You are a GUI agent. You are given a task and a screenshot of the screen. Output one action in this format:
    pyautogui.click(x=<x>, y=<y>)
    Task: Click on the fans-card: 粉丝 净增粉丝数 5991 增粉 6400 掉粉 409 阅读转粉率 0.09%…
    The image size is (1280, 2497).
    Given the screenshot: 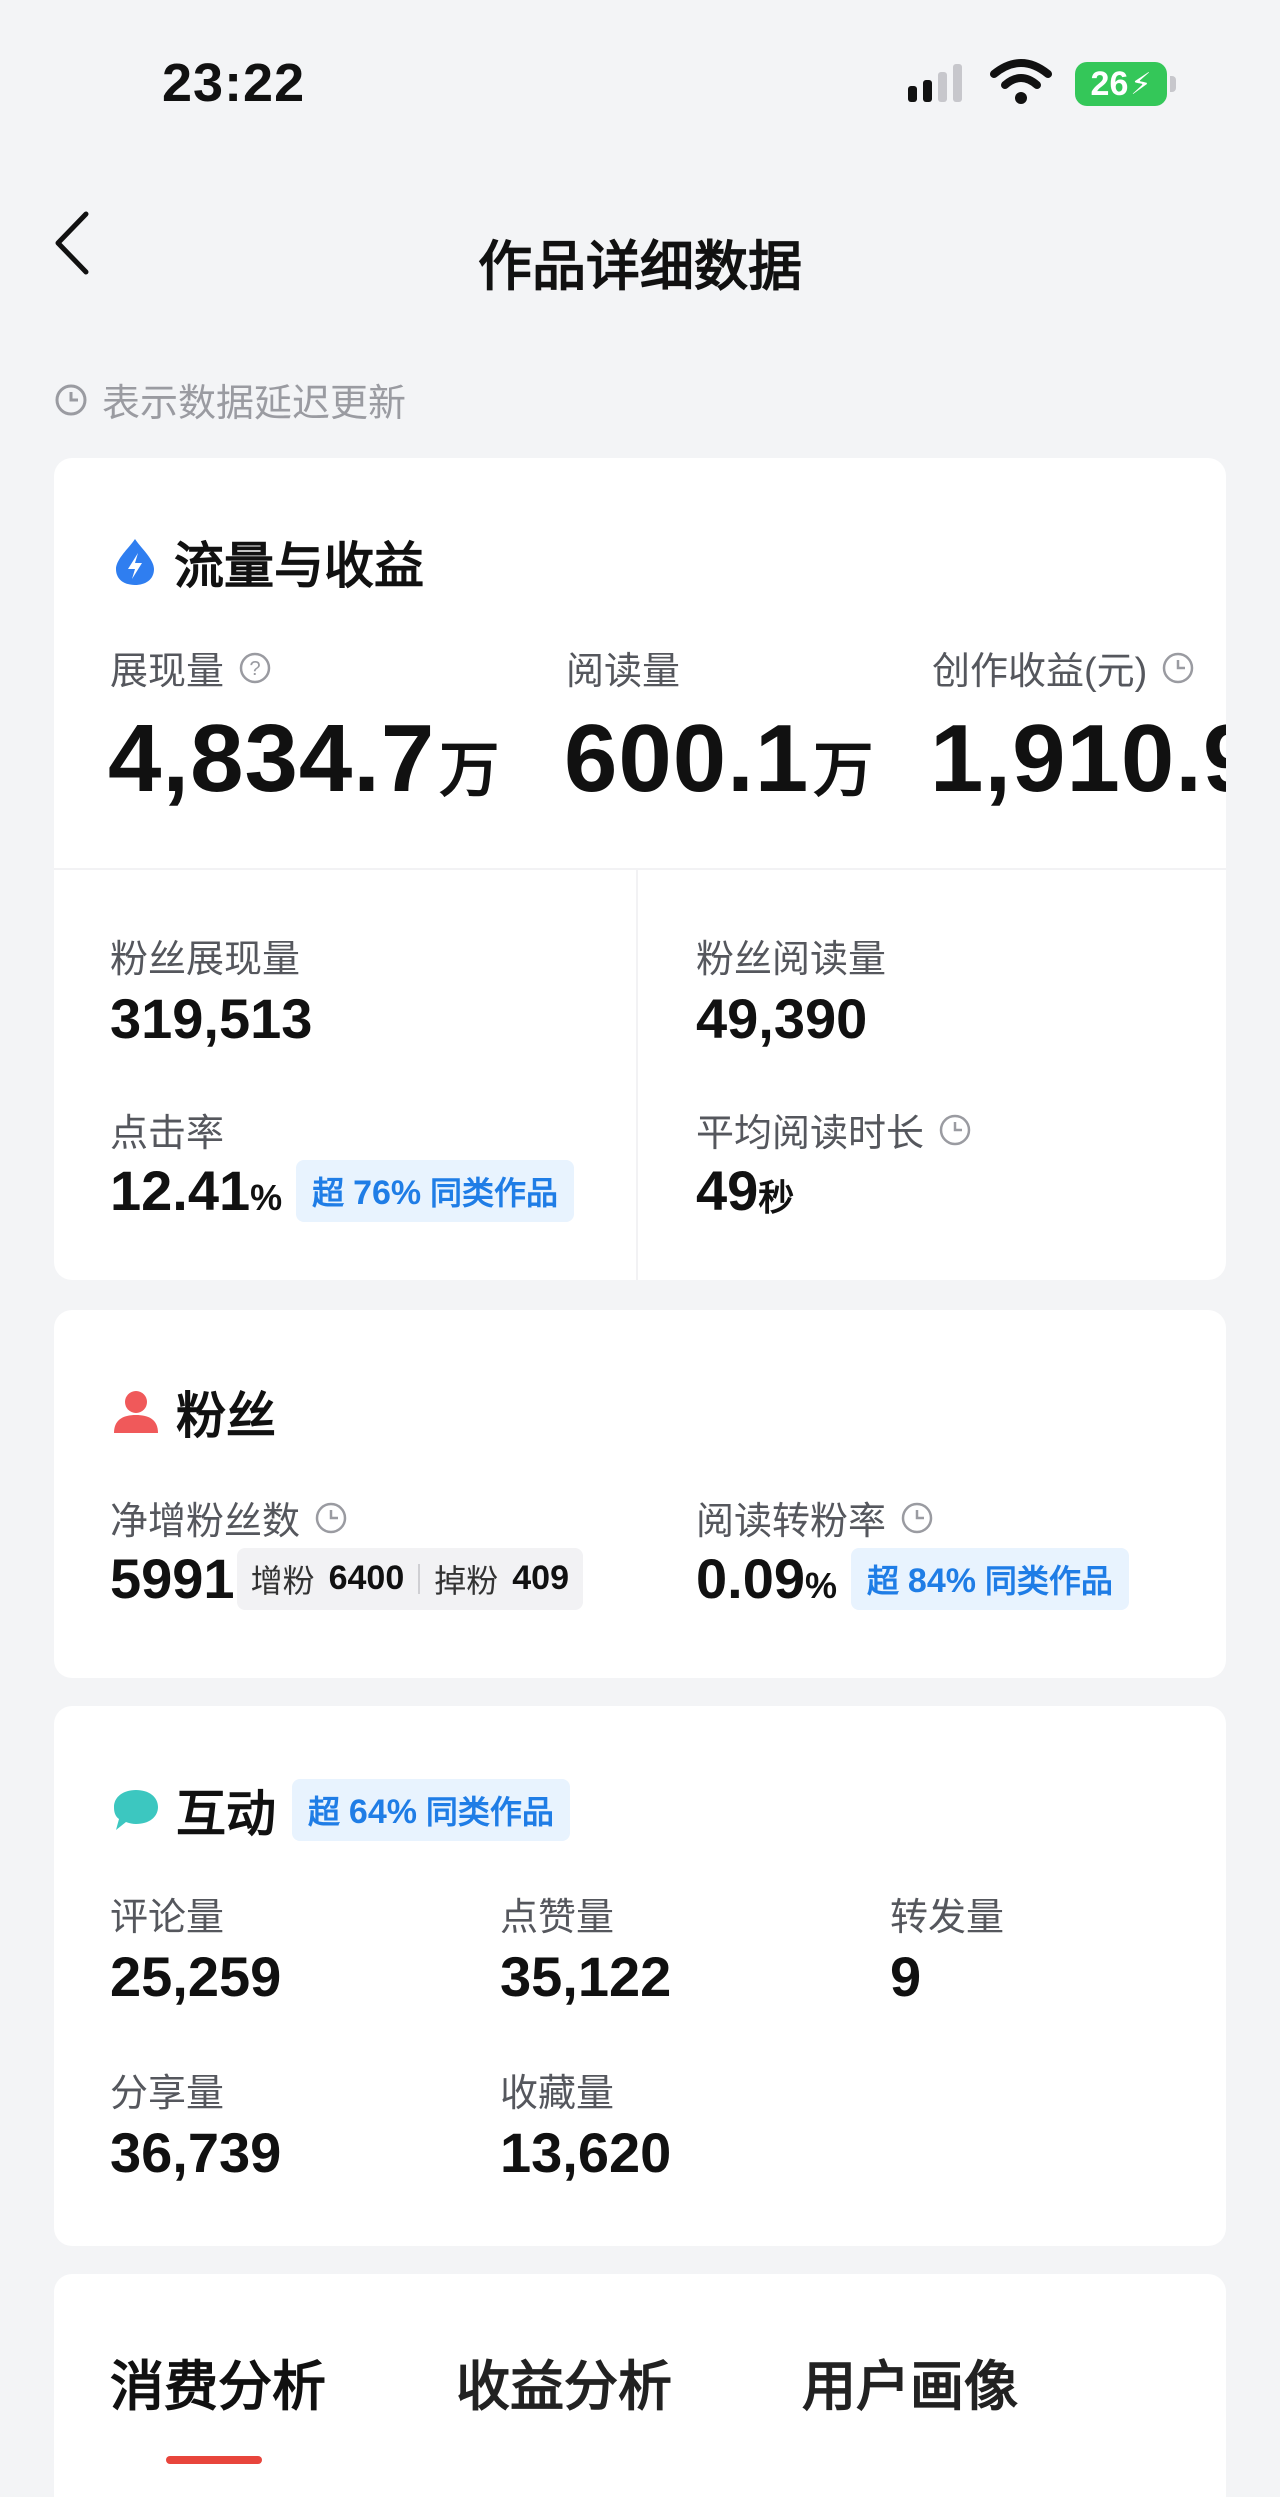 What is the action you would take?
    pyautogui.click(x=640, y=1494)
    